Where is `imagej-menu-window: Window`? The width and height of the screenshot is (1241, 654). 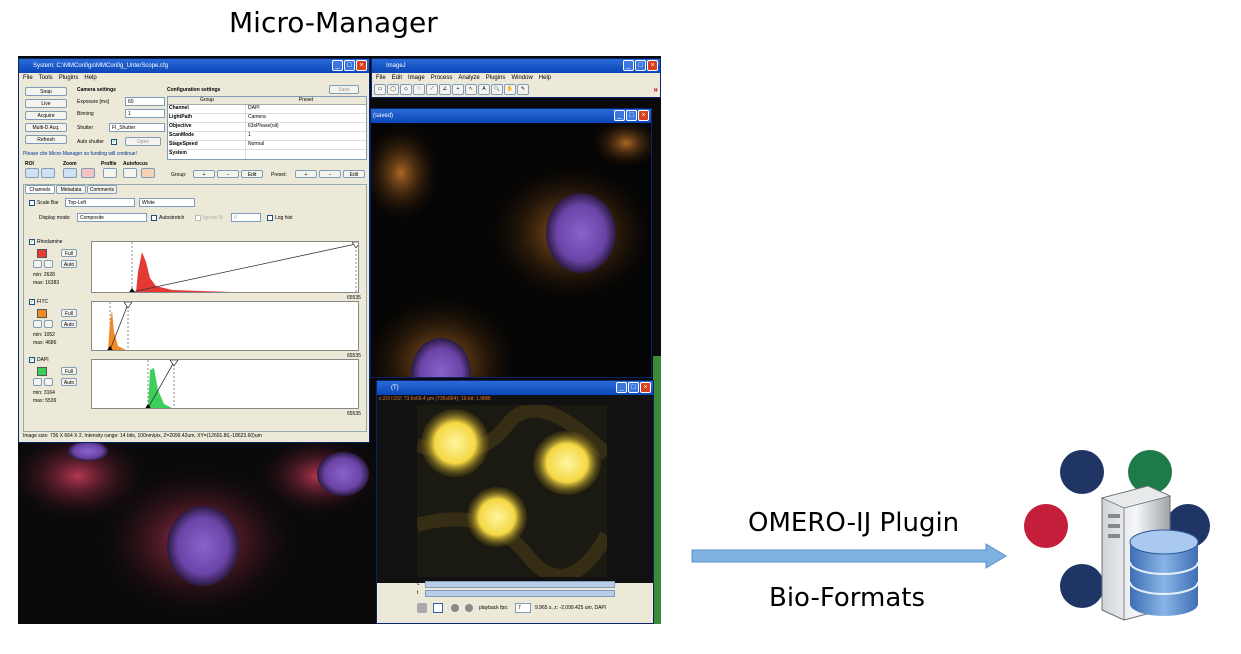 imagej-menu-window: Window is located at coordinates (521, 78).